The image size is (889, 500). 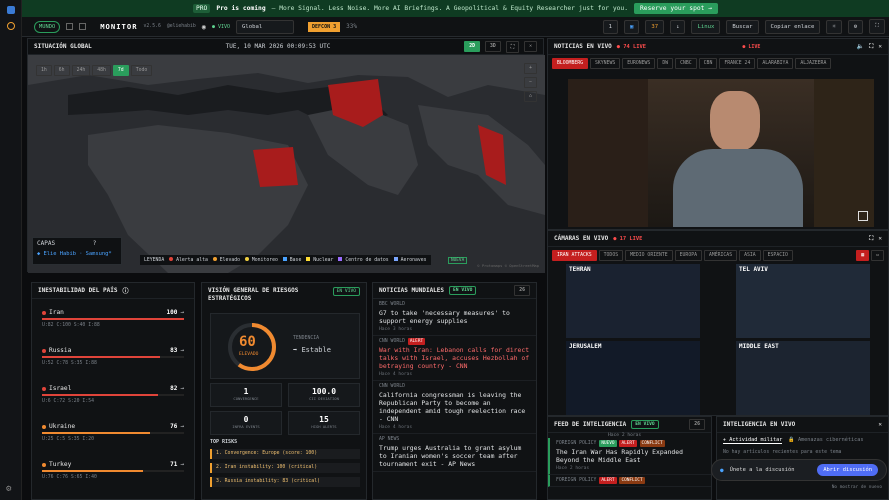 What do you see at coordinates (95, 243) in the screenshot?
I see `layers-help-icon: ?` at bounding box center [95, 243].